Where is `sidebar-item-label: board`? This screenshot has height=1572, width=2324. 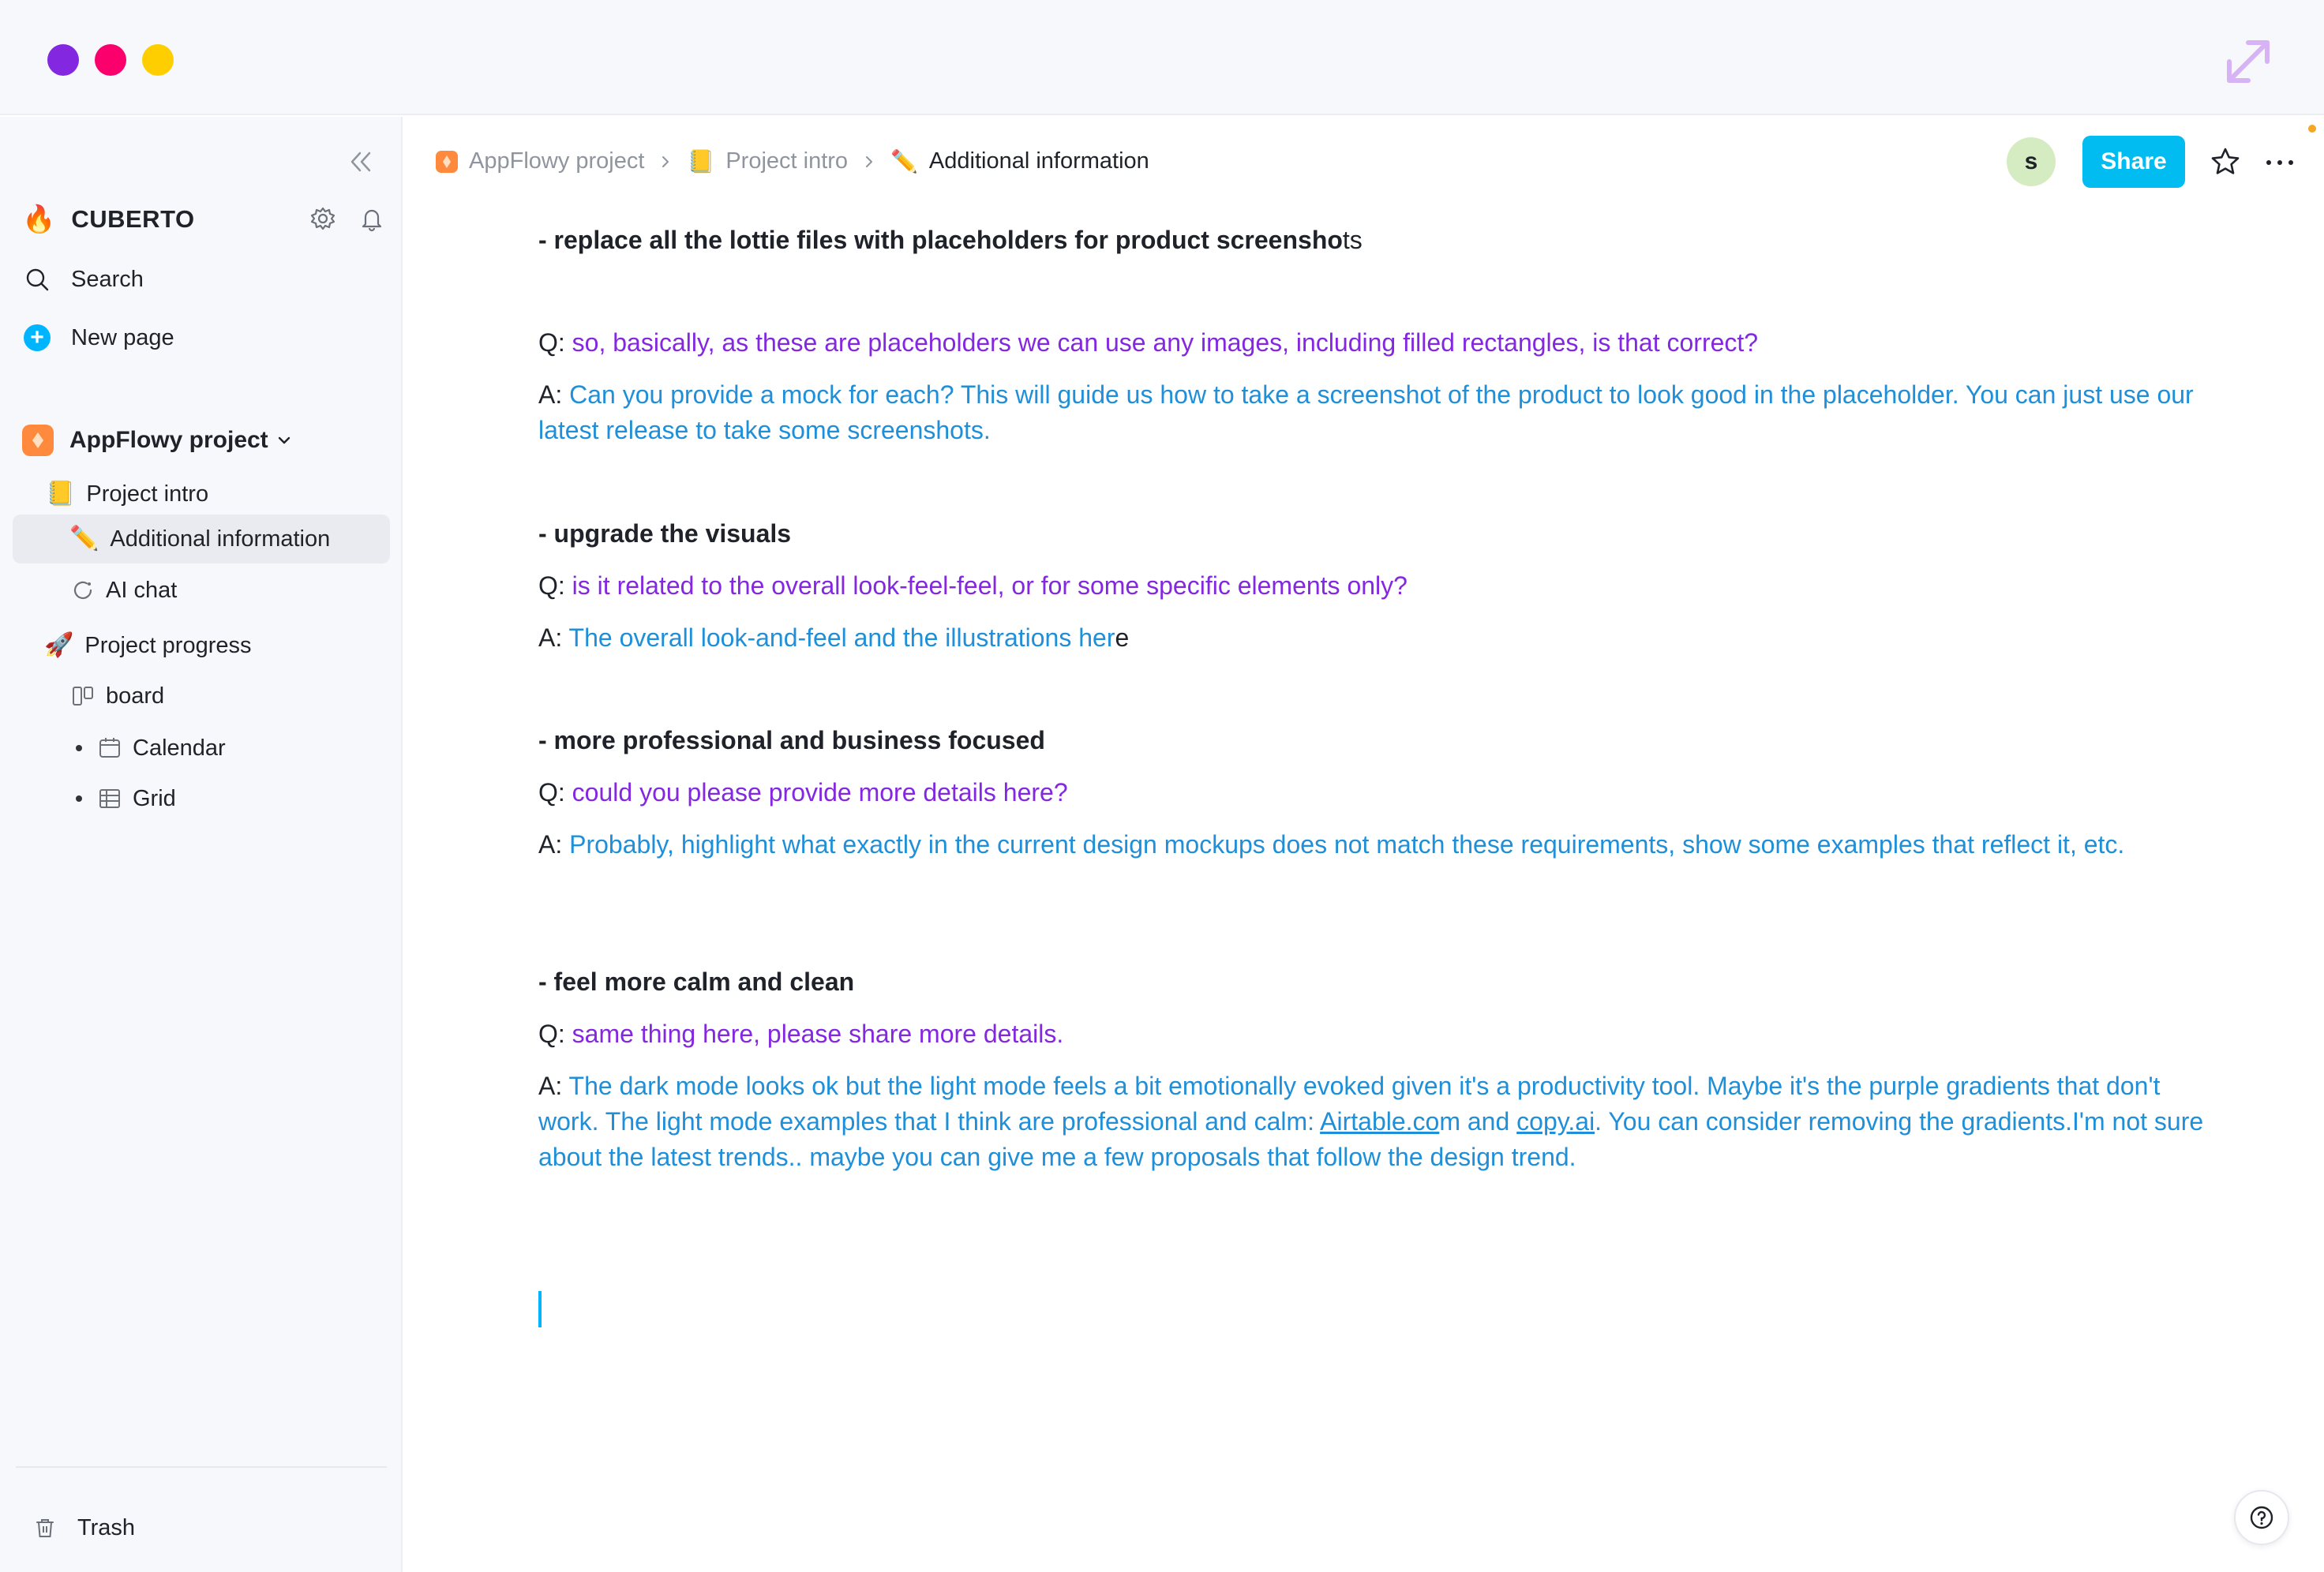
sidebar-item-label: board is located at coordinates (135, 696).